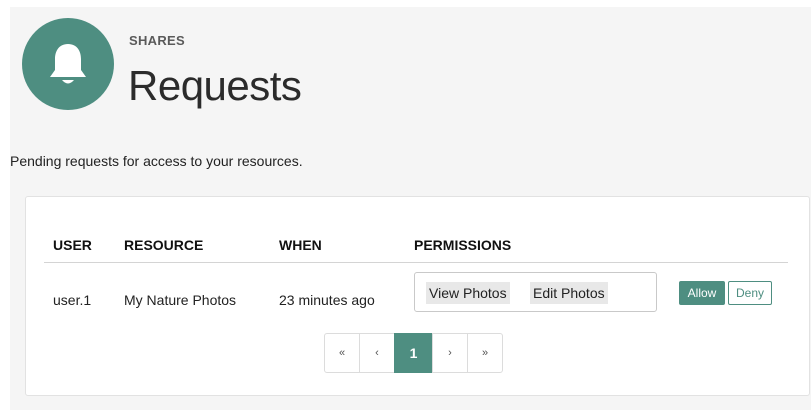 This screenshot has width=811, height=410. I want to click on column-header-when: WHEN, so click(300, 245).